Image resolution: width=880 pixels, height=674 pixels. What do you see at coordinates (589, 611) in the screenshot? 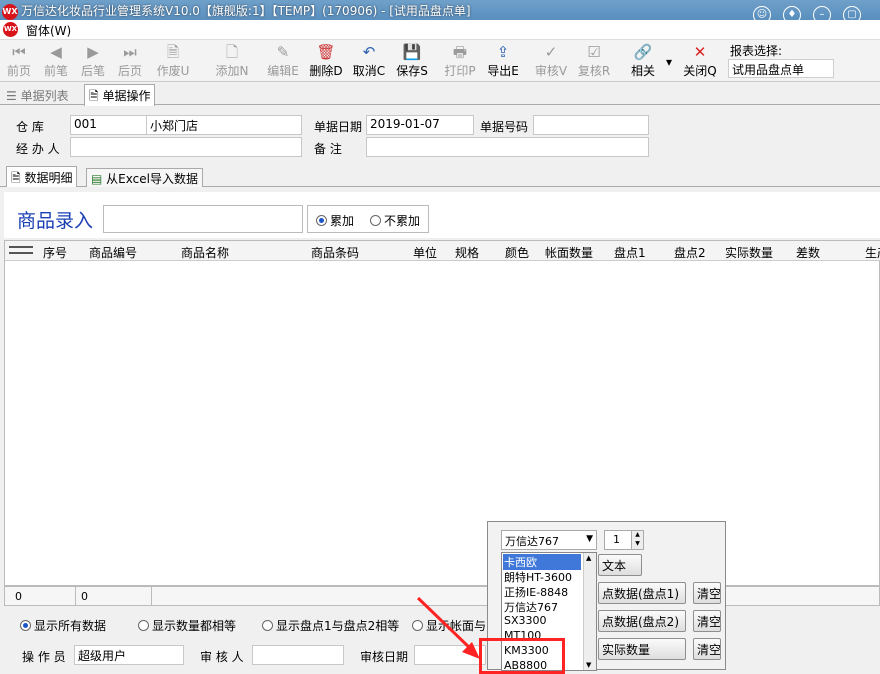
I see `list-scrollbar: ▲ ▼` at bounding box center [589, 611].